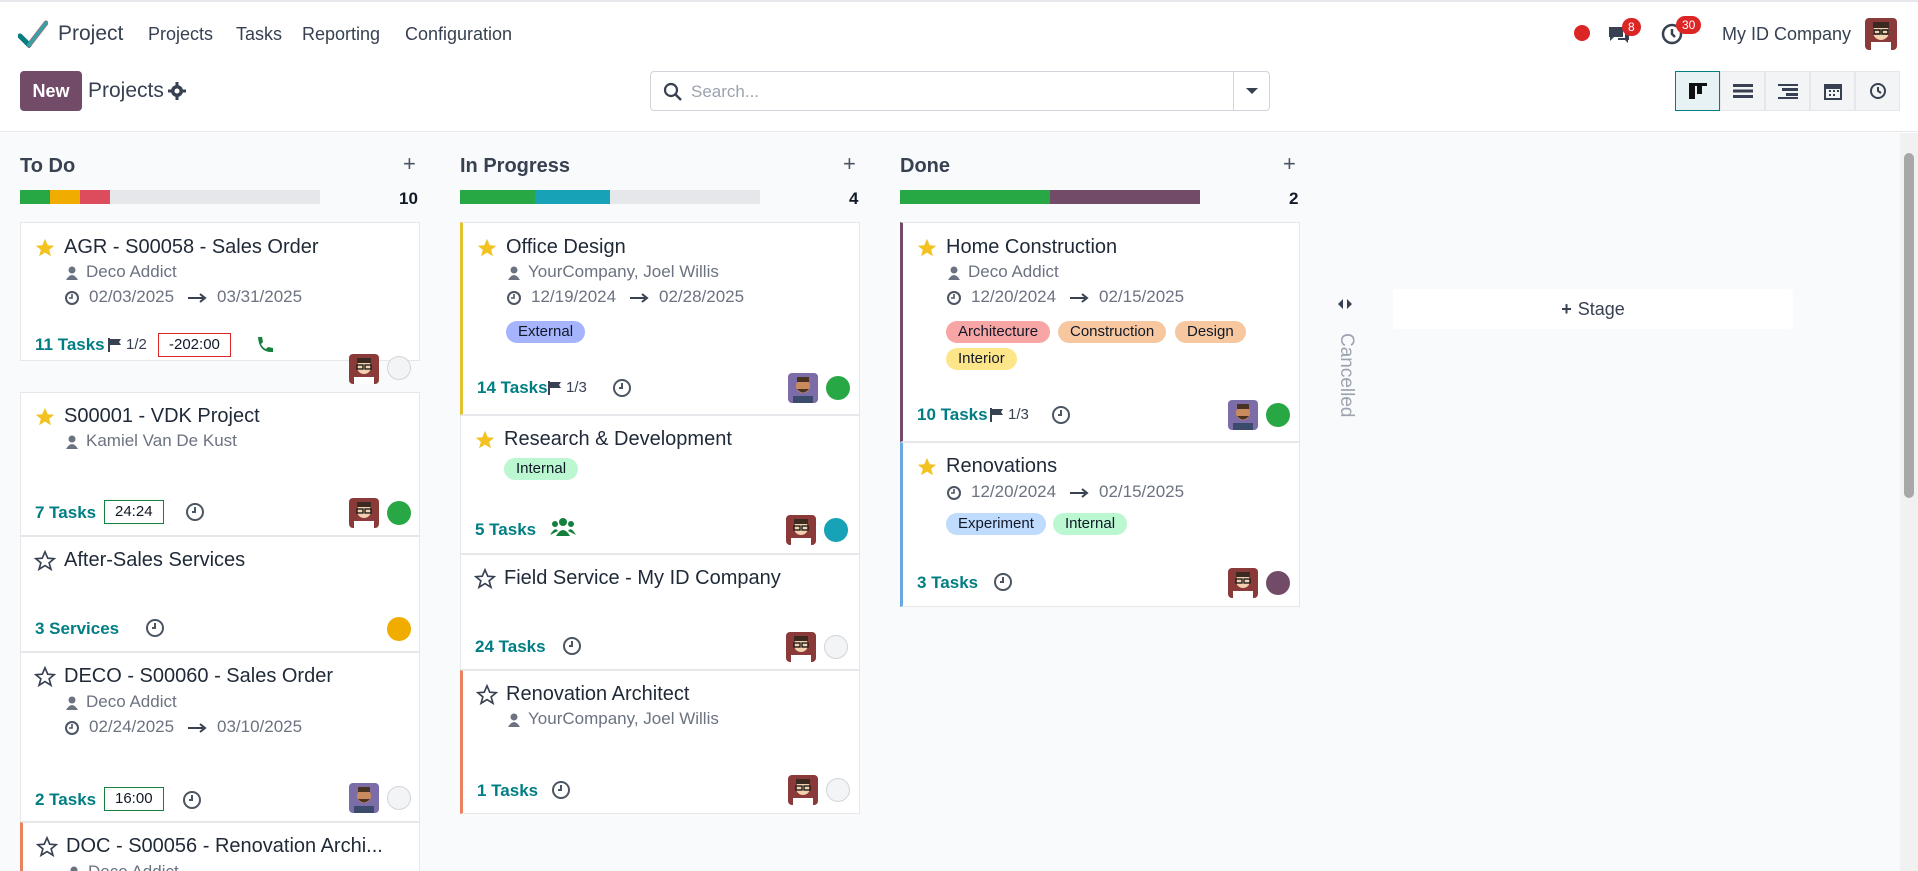 This screenshot has width=1918, height=871. Describe the element at coordinates (660, 612) in the screenshot. I see `kanban-card: Field Service - My ID Company 24 Tasks` at that location.